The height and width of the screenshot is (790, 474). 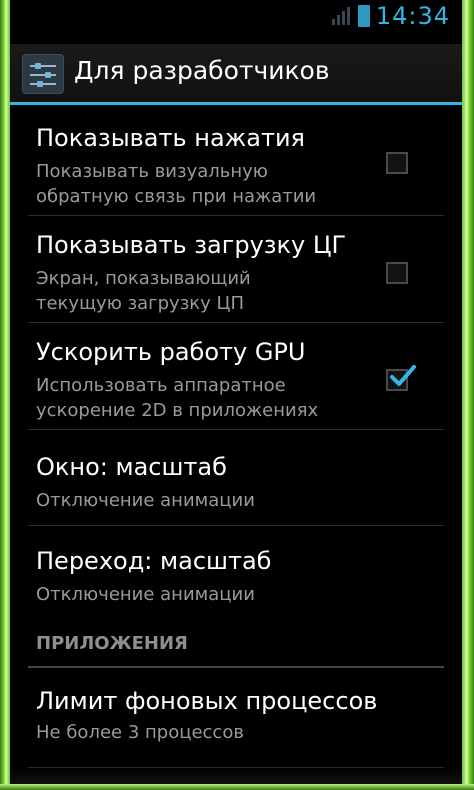 What do you see at coordinates (140, 303) in the screenshot?
I see `setting-summary: текущую загрузку ЦП` at bounding box center [140, 303].